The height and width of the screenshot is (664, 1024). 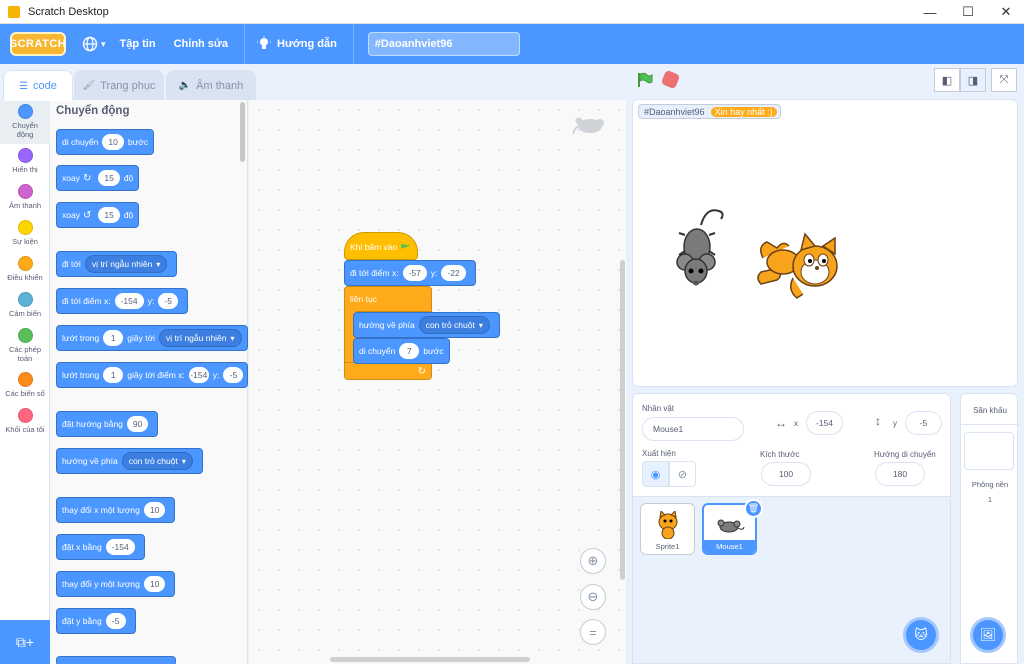 I want to click on block-glide: lướt trong 1 giây tới vị trí ngẫu nhiên, so click(x=152, y=338).